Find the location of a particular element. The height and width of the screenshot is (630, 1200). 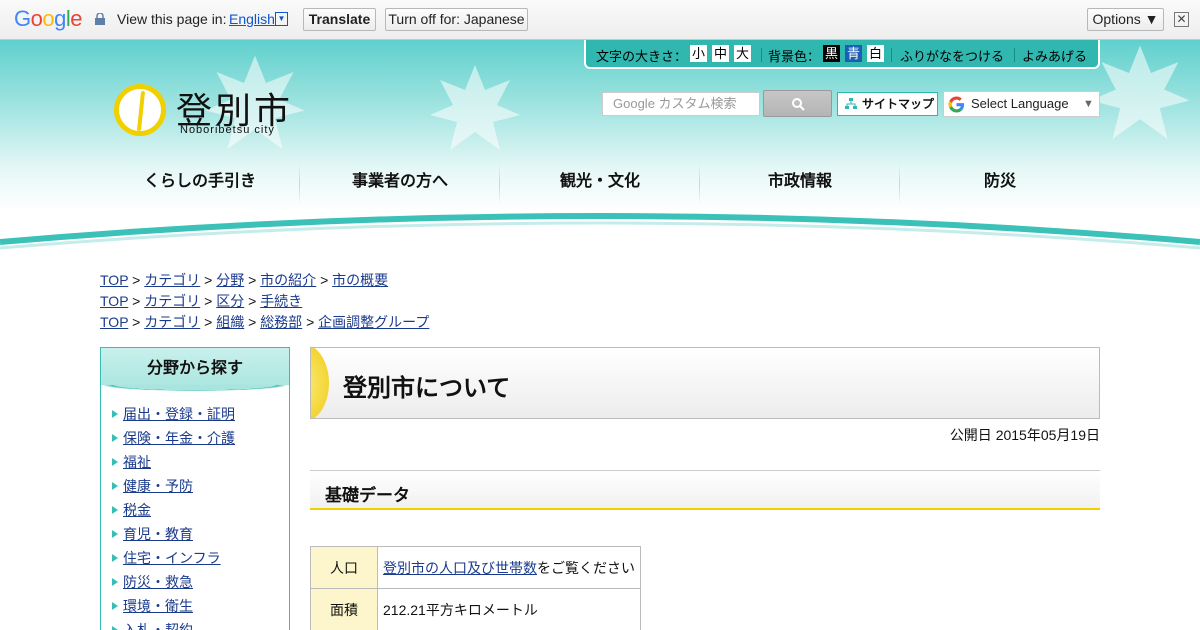

sitemap-button: サイトマップ is located at coordinates (887, 104).